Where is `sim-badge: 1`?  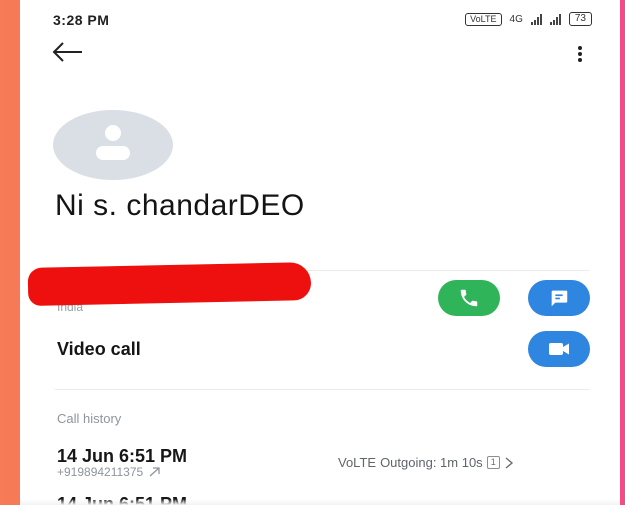 sim-badge: 1 is located at coordinates (493, 462).